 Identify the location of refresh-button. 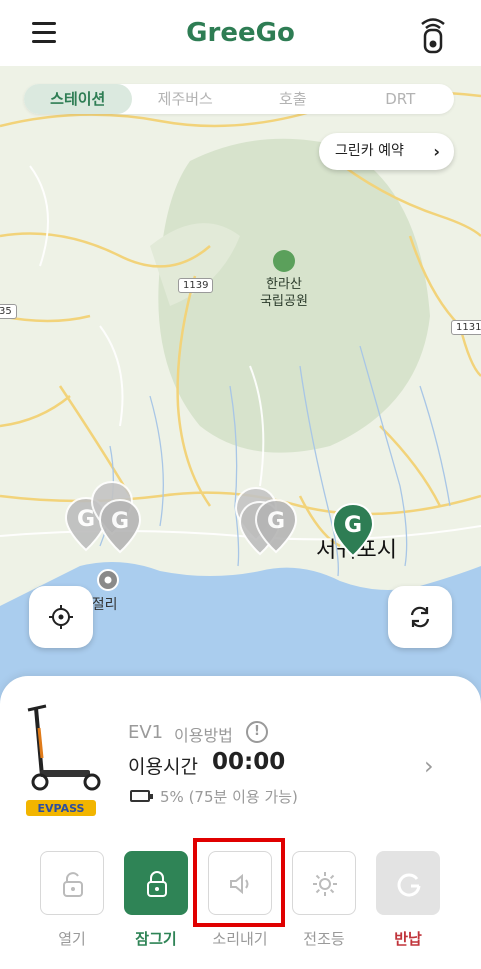
(420, 617).